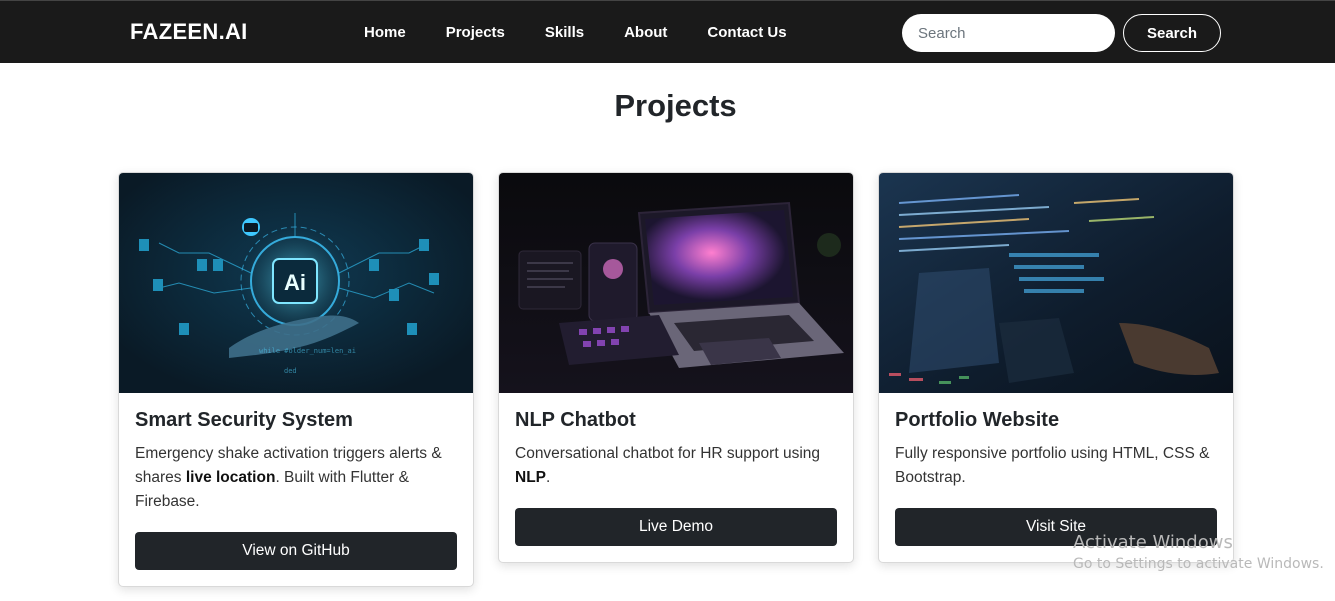 The height and width of the screenshot is (601, 1335). I want to click on activate-windows-hint: Go to Settings to activate Windows., so click(1198, 564).